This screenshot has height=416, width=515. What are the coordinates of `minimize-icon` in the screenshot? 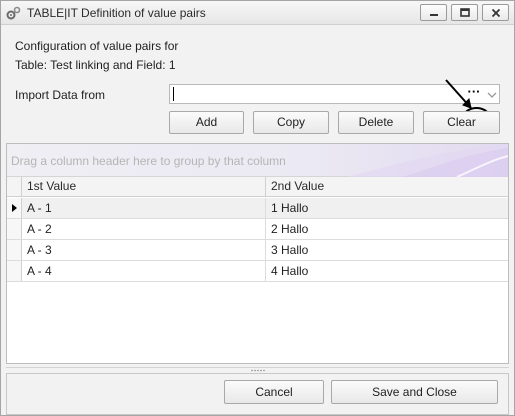 It's located at (434, 13).